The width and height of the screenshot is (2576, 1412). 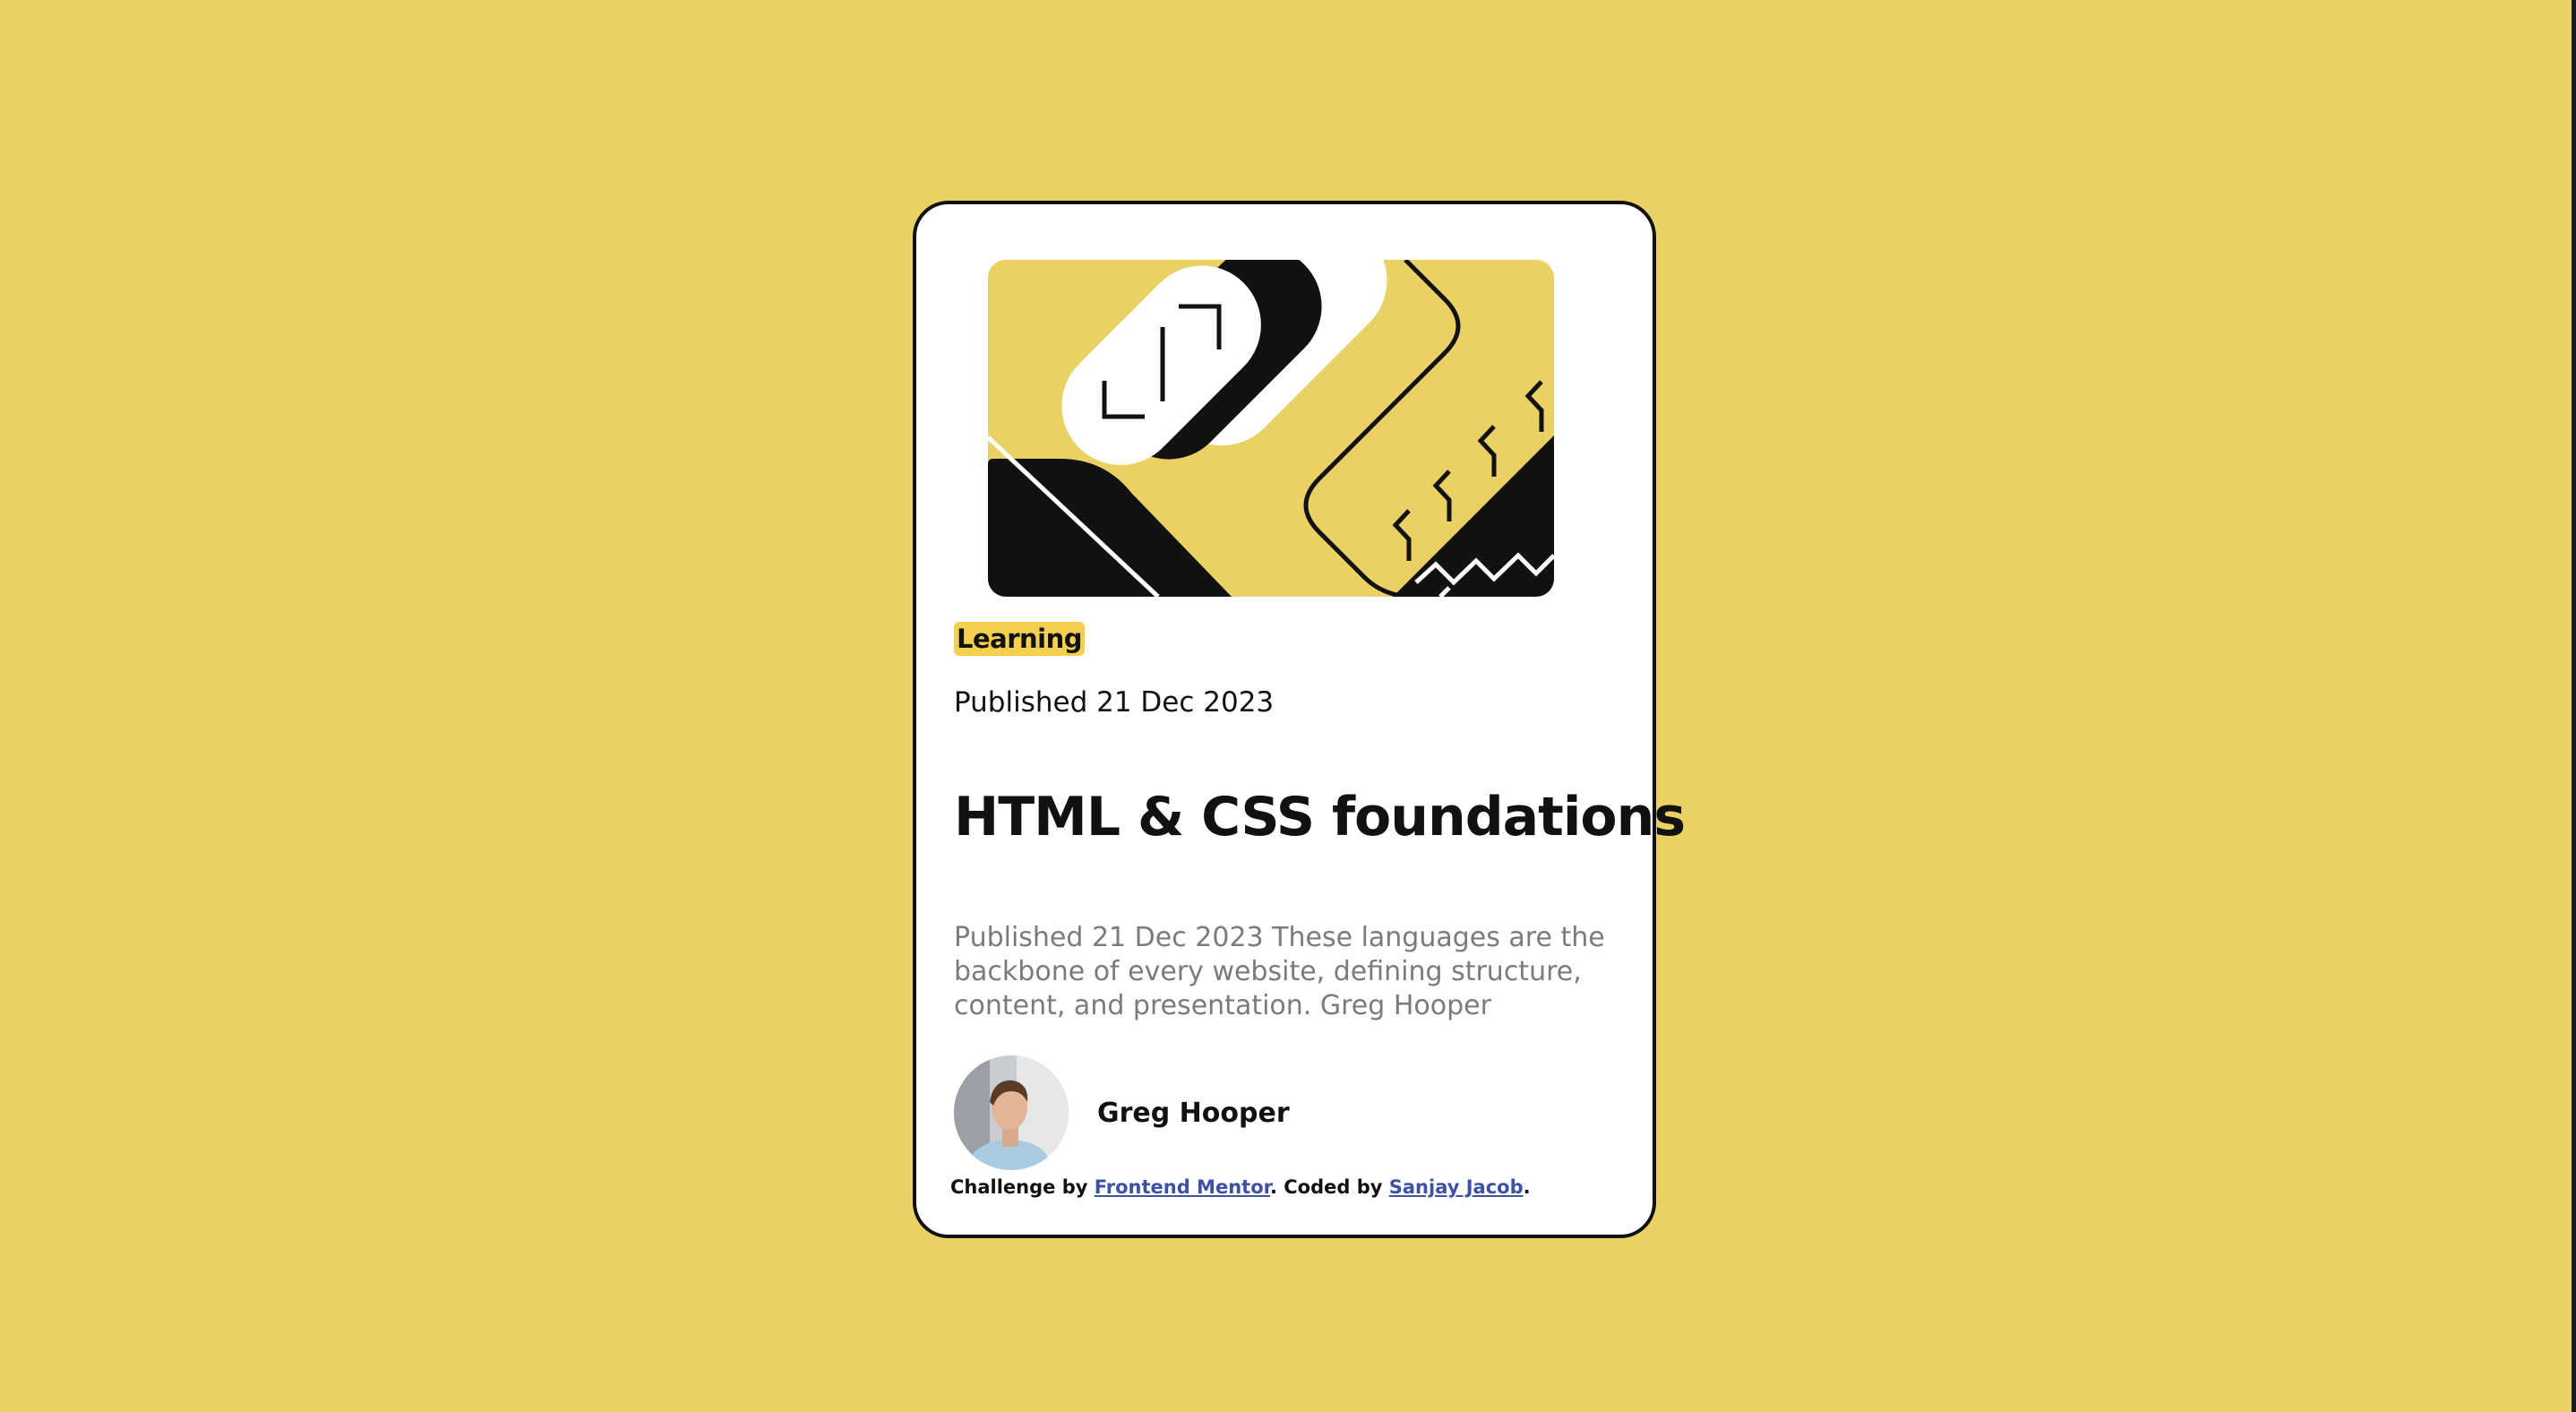 What do you see at coordinates (1527, 1187) in the screenshot?
I see `attribution-suffix: .` at bounding box center [1527, 1187].